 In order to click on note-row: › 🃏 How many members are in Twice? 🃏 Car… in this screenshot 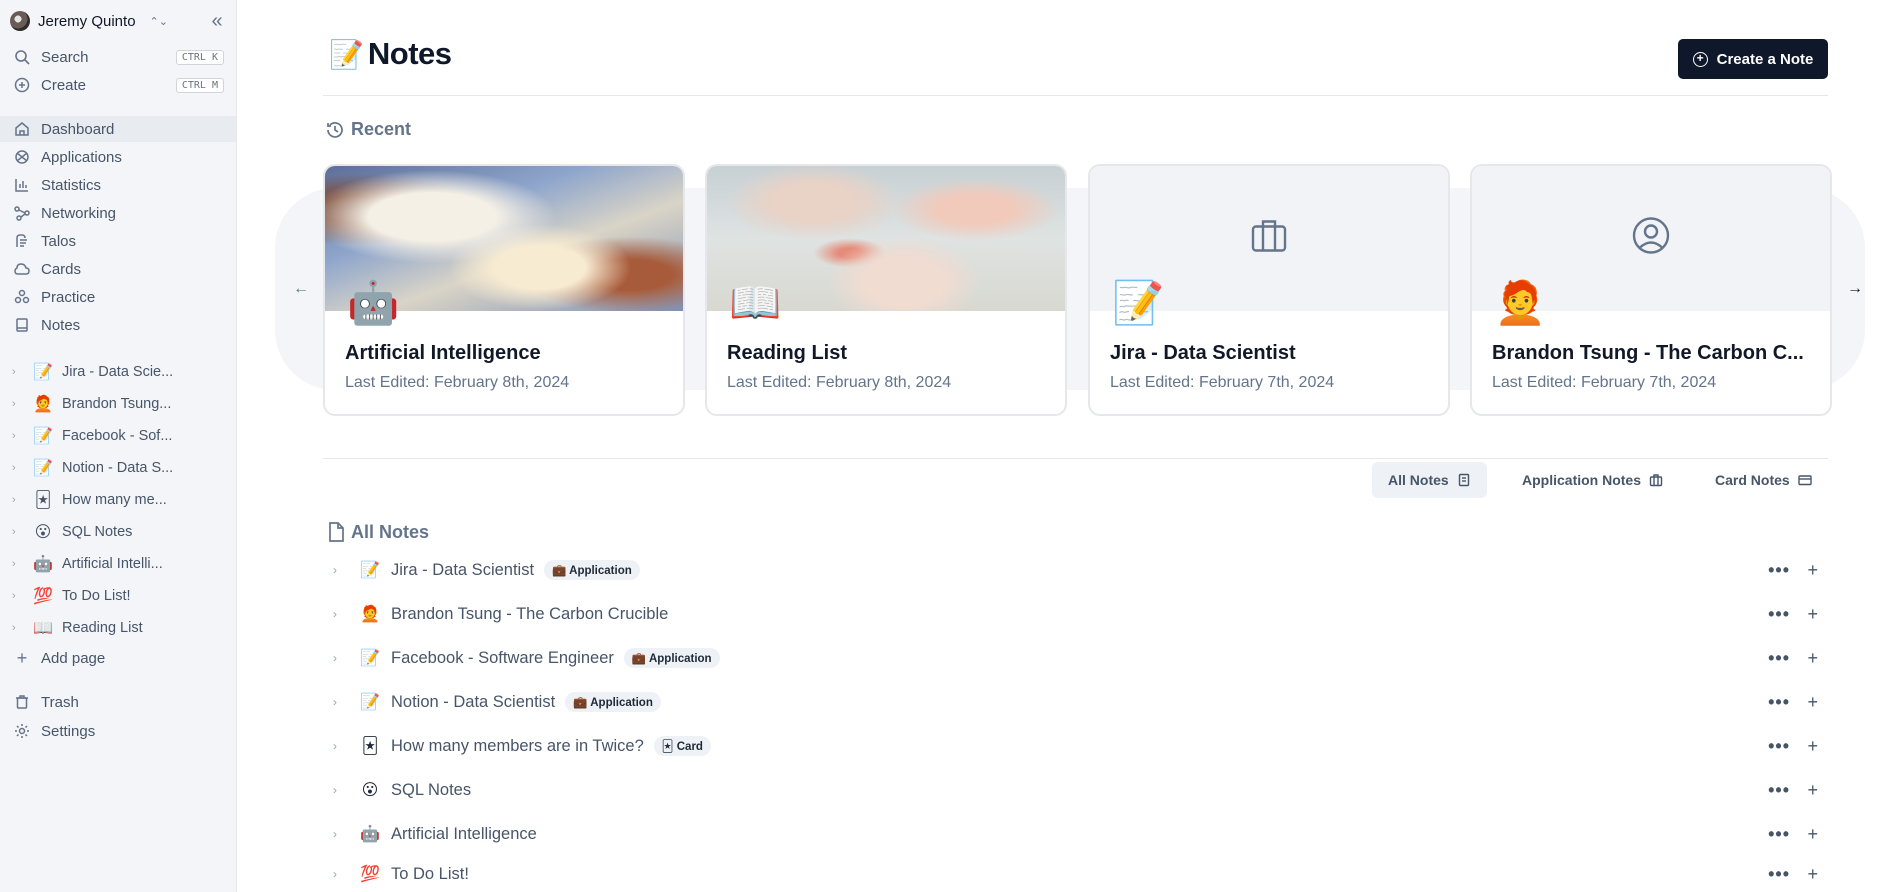, I will do `click(1075, 746)`.